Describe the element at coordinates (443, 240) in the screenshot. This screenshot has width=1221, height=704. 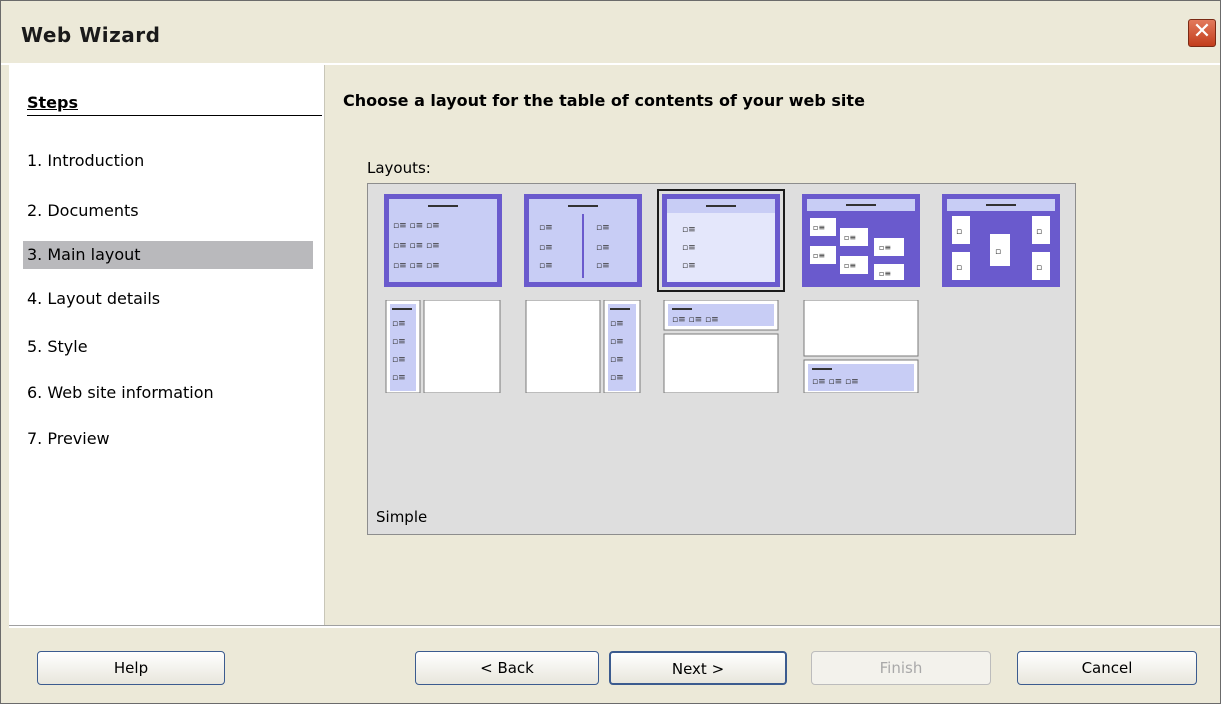
I see `layout-tile-three-columns: ▫≡ ▫≡ ▫≡ ▫≡ ▫≡ ▫≡ ▫≡ ▫≡ ▫≡` at that location.